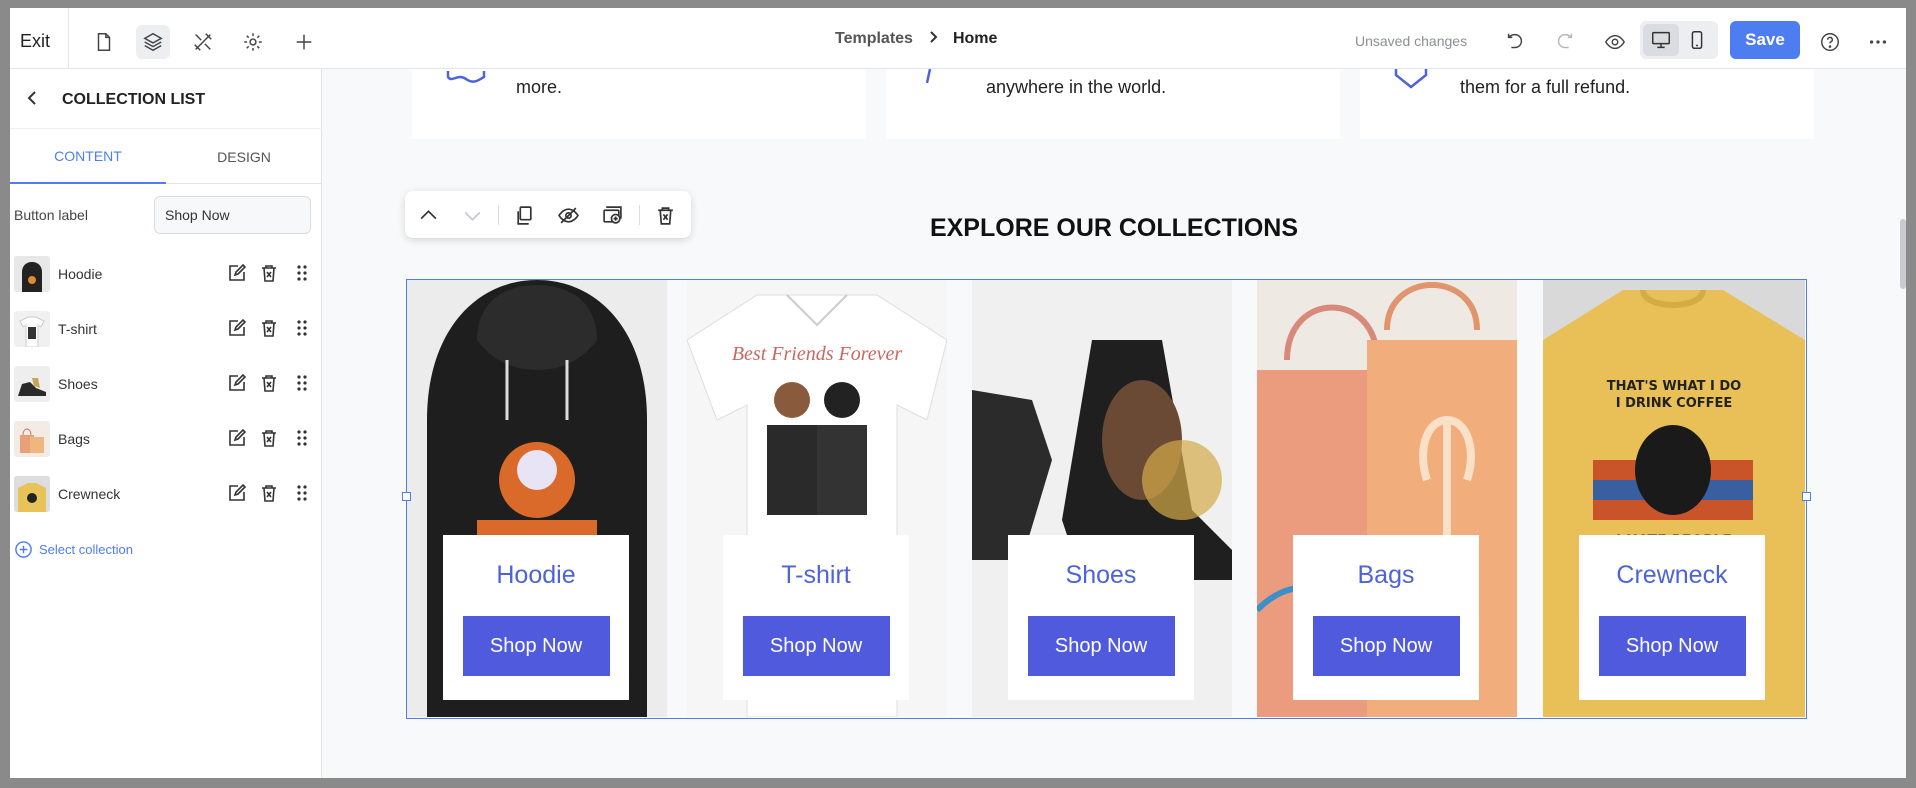 This screenshot has height=788, width=1916. Describe the element at coordinates (466, 77) in the screenshot. I see `wave-icon` at that location.